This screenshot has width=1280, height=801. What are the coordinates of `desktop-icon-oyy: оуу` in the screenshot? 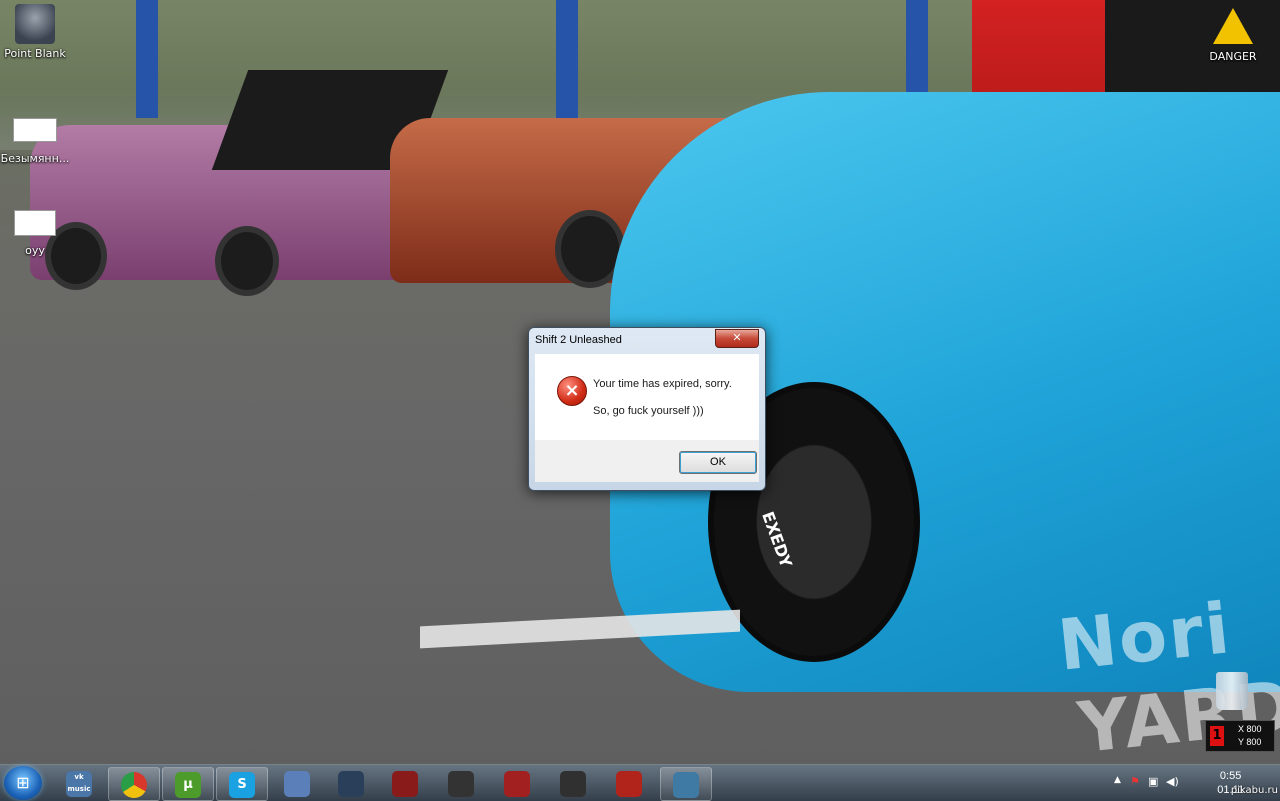 It's located at (35, 233).